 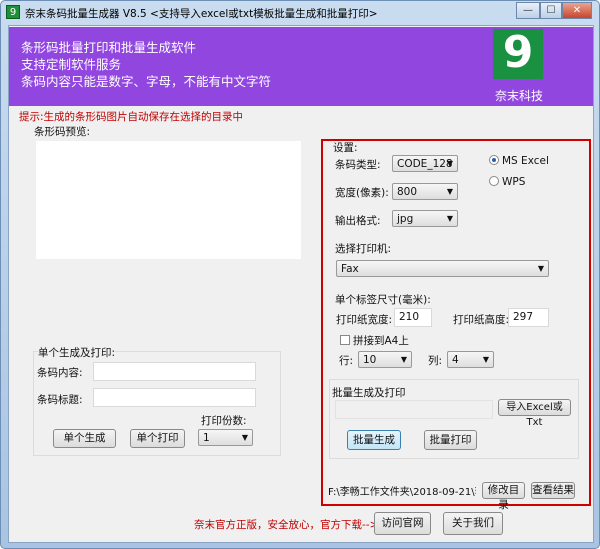 I want to click on company-logo: 9, so click(x=518, y=54).